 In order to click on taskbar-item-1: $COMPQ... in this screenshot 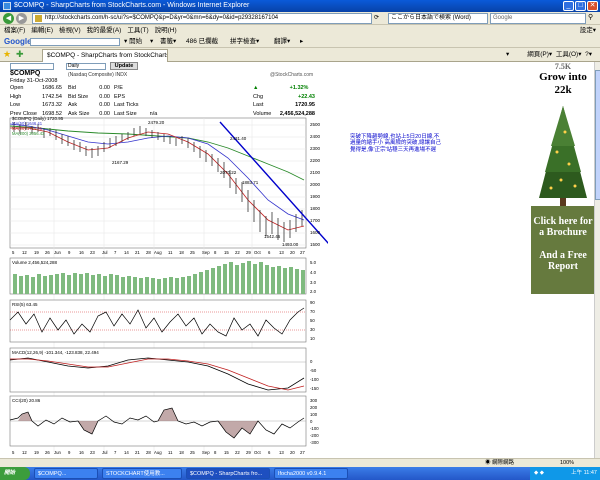, I will do `click(66, 473)`.